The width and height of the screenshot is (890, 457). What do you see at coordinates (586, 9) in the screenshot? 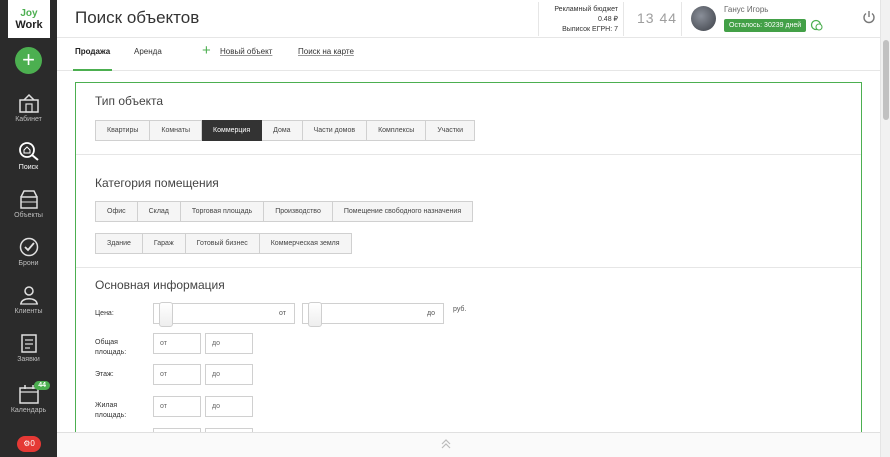
I see `budget-label: Рекламный бюджет` at bounding box center [586, 9].